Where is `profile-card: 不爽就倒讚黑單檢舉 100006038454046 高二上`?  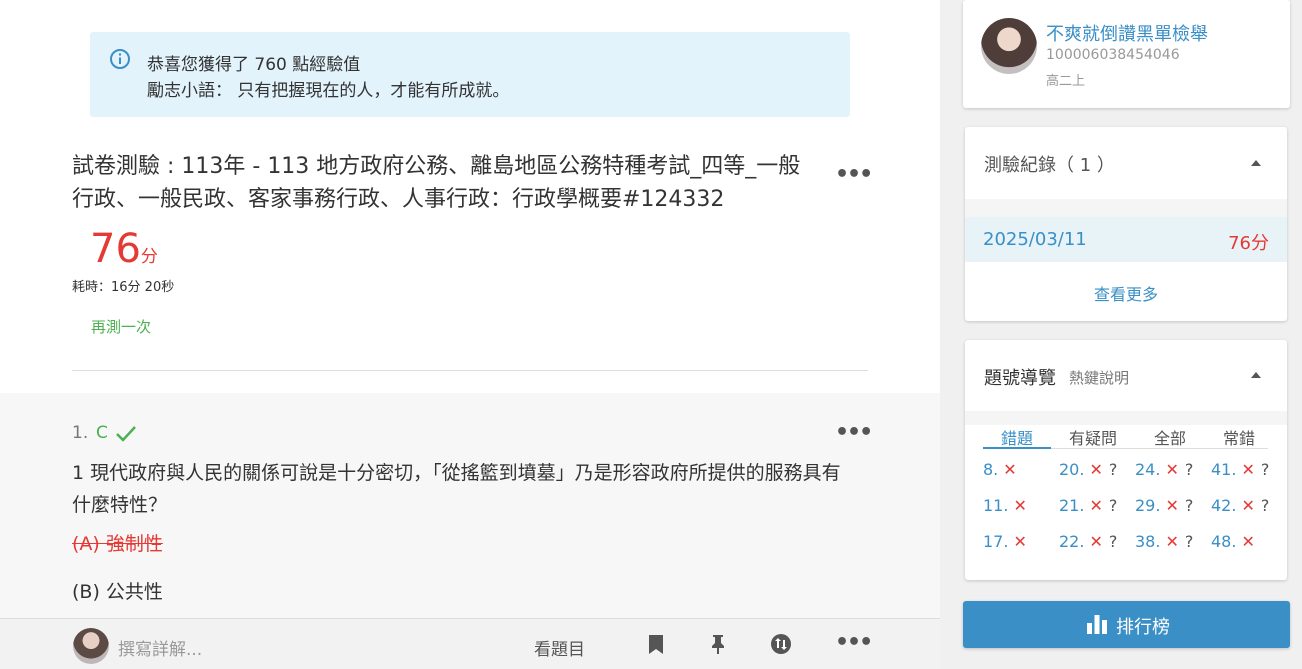
profile-card: 不爽就倒讚黑單檢舉 100006038454046 高二上 is located at coordinates (1126, 54).